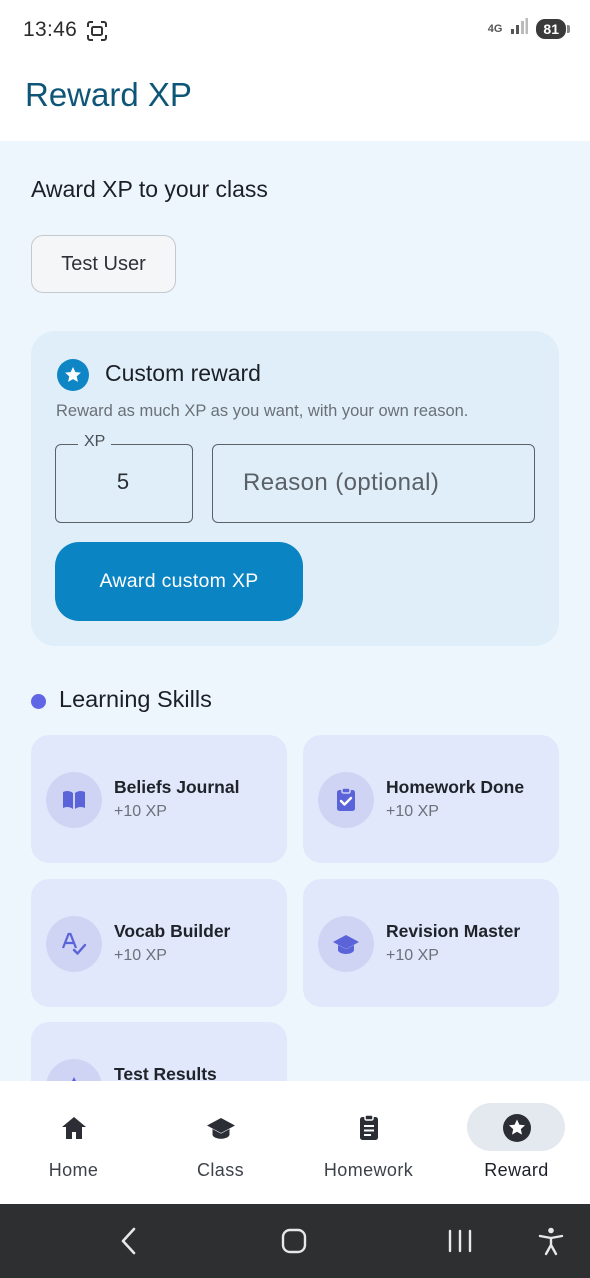 The width and height of the screenshot is (590, 1278). I want to click on signal-icon, so click(519, 28).